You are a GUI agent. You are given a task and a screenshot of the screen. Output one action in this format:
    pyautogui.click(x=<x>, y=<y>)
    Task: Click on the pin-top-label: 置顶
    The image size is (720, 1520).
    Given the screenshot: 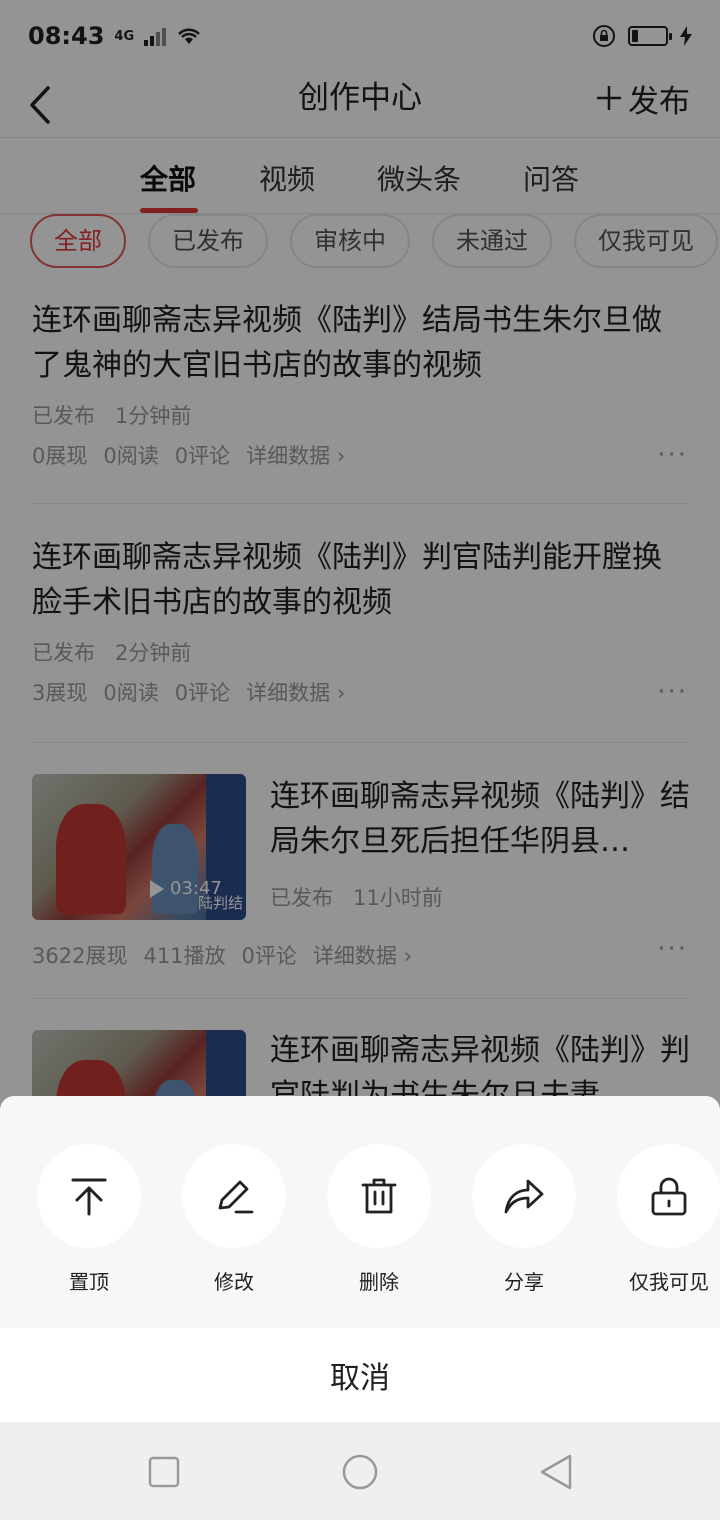 What is the action you would take?
    pyautogui.click(x=89, y=1282)
    